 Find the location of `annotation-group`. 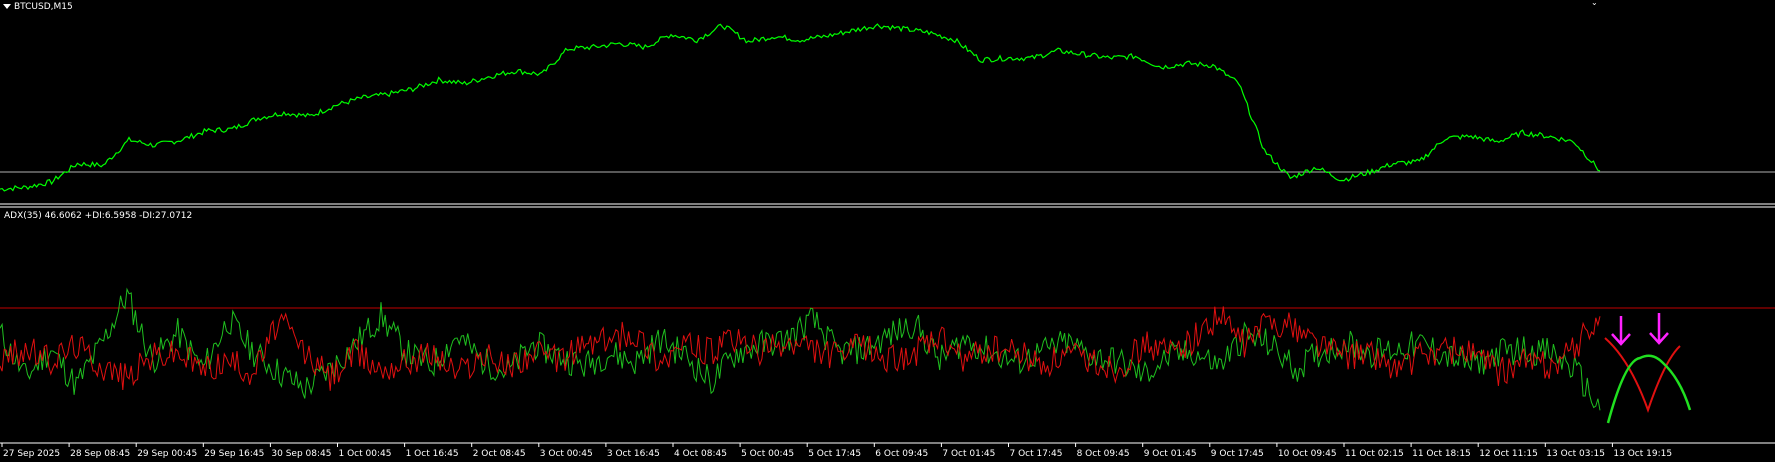

annotation-group is located at coordinates (1648, 368).